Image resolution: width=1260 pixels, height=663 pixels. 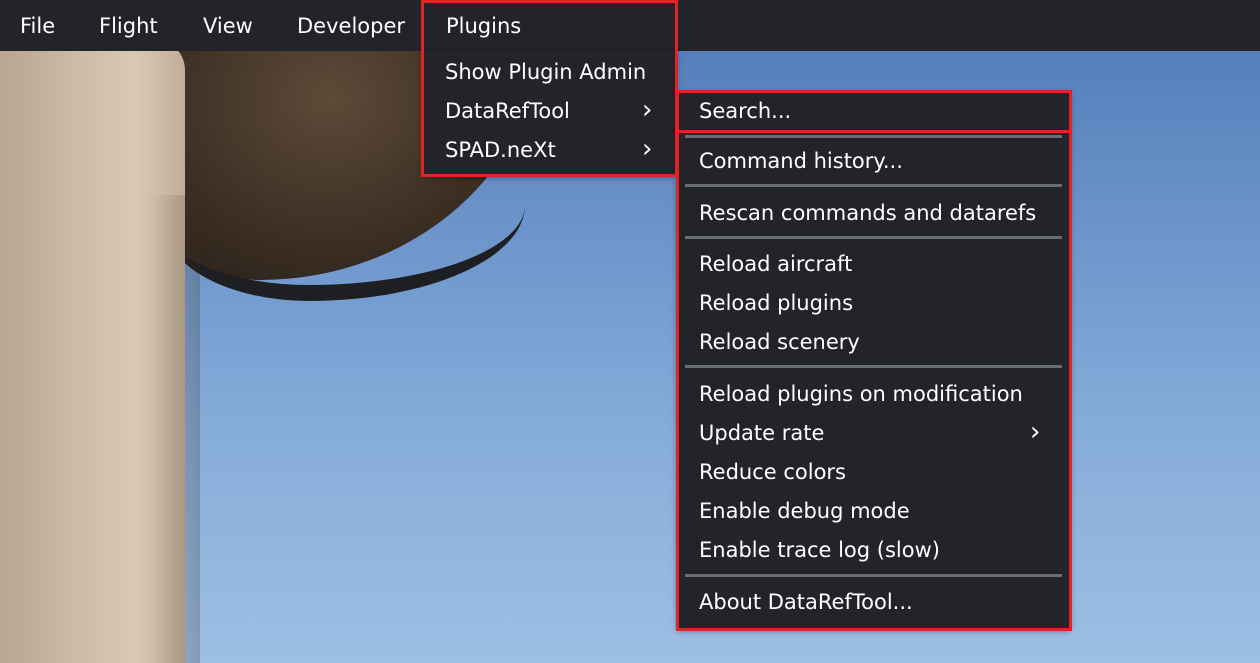 I want to click on menu-item-label: Reload aircraft, so click(x=776, y=264).